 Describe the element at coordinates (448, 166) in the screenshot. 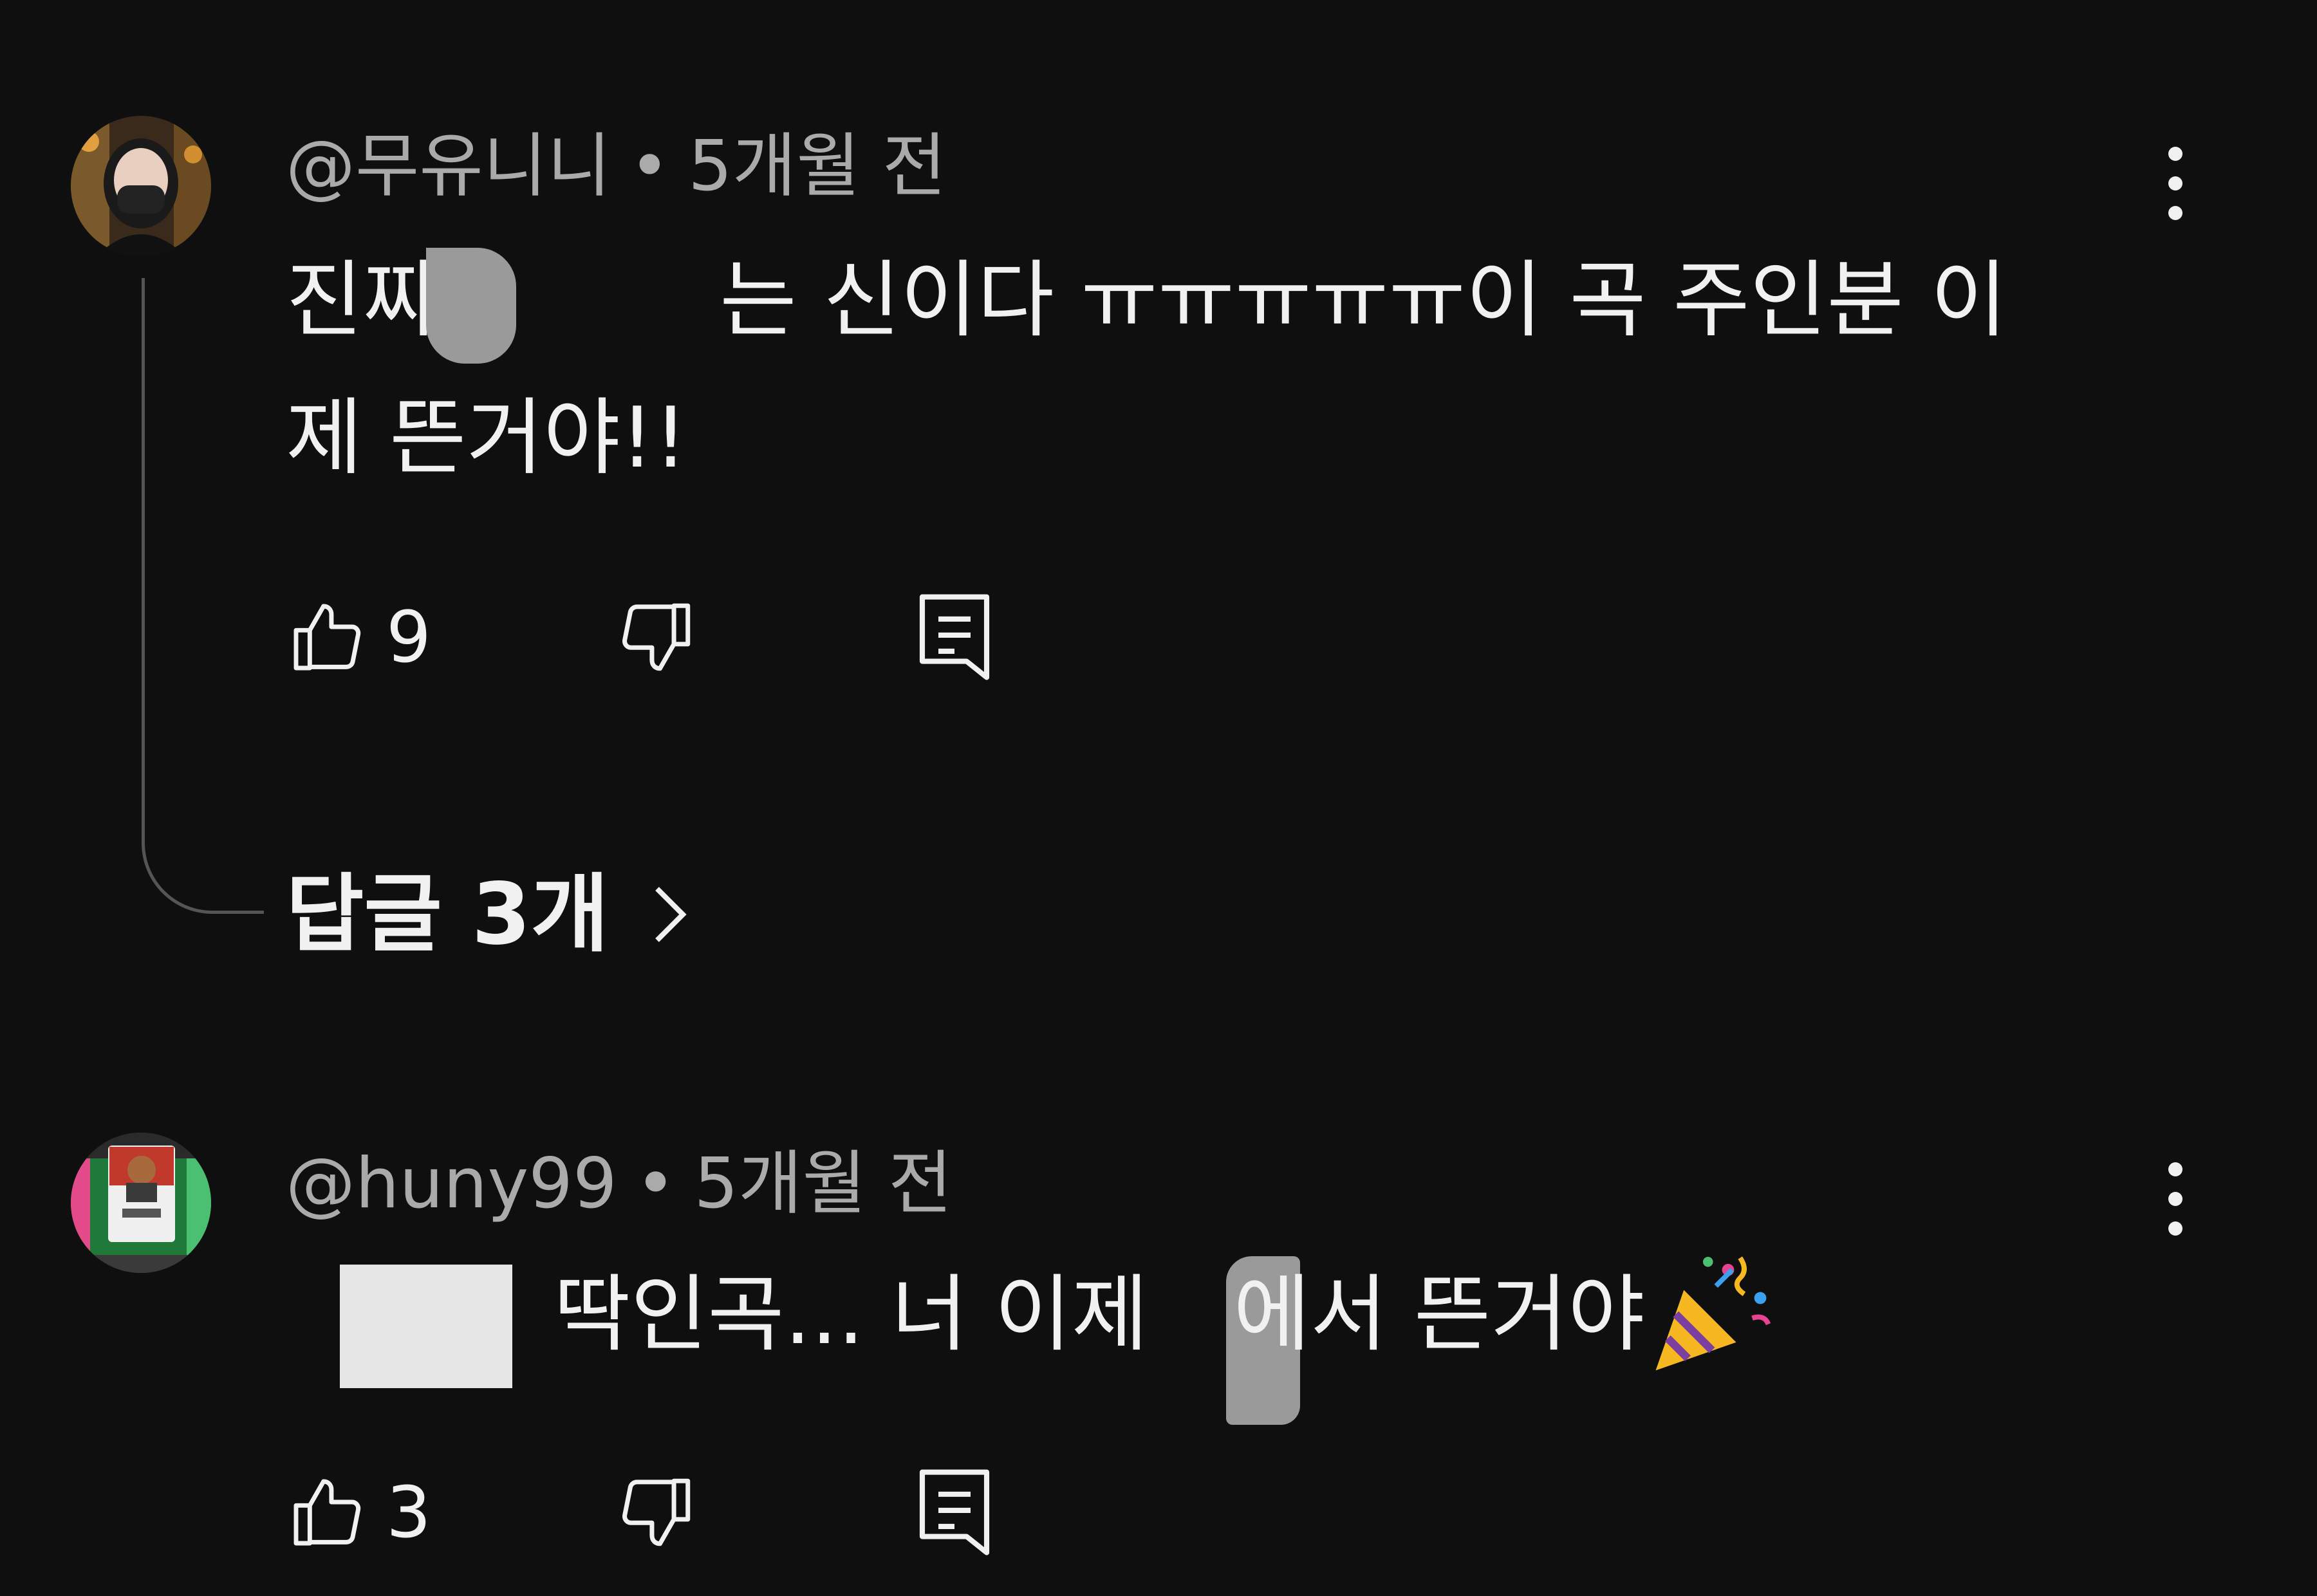

I see `author-name: @무유니니` at that location.